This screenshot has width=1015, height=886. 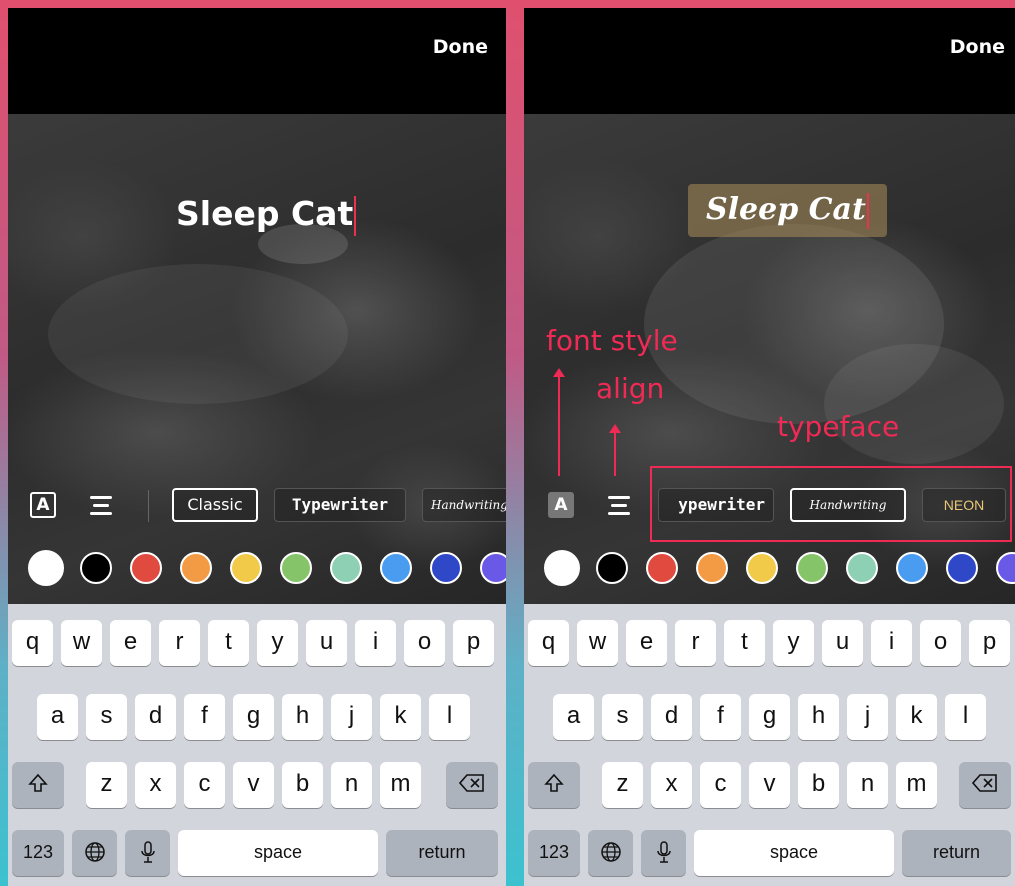 I want to click on typeface-neon: NEON, so click(x=964, y=505).